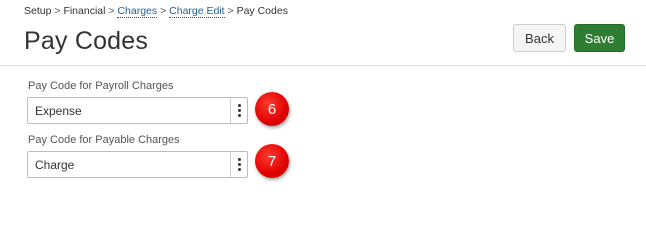 This screenshot has width=646, height=240. What do you see at coordinates (599, 38) in the screenshot?
I see `save-button: Save` at bounding box center [599, 38].